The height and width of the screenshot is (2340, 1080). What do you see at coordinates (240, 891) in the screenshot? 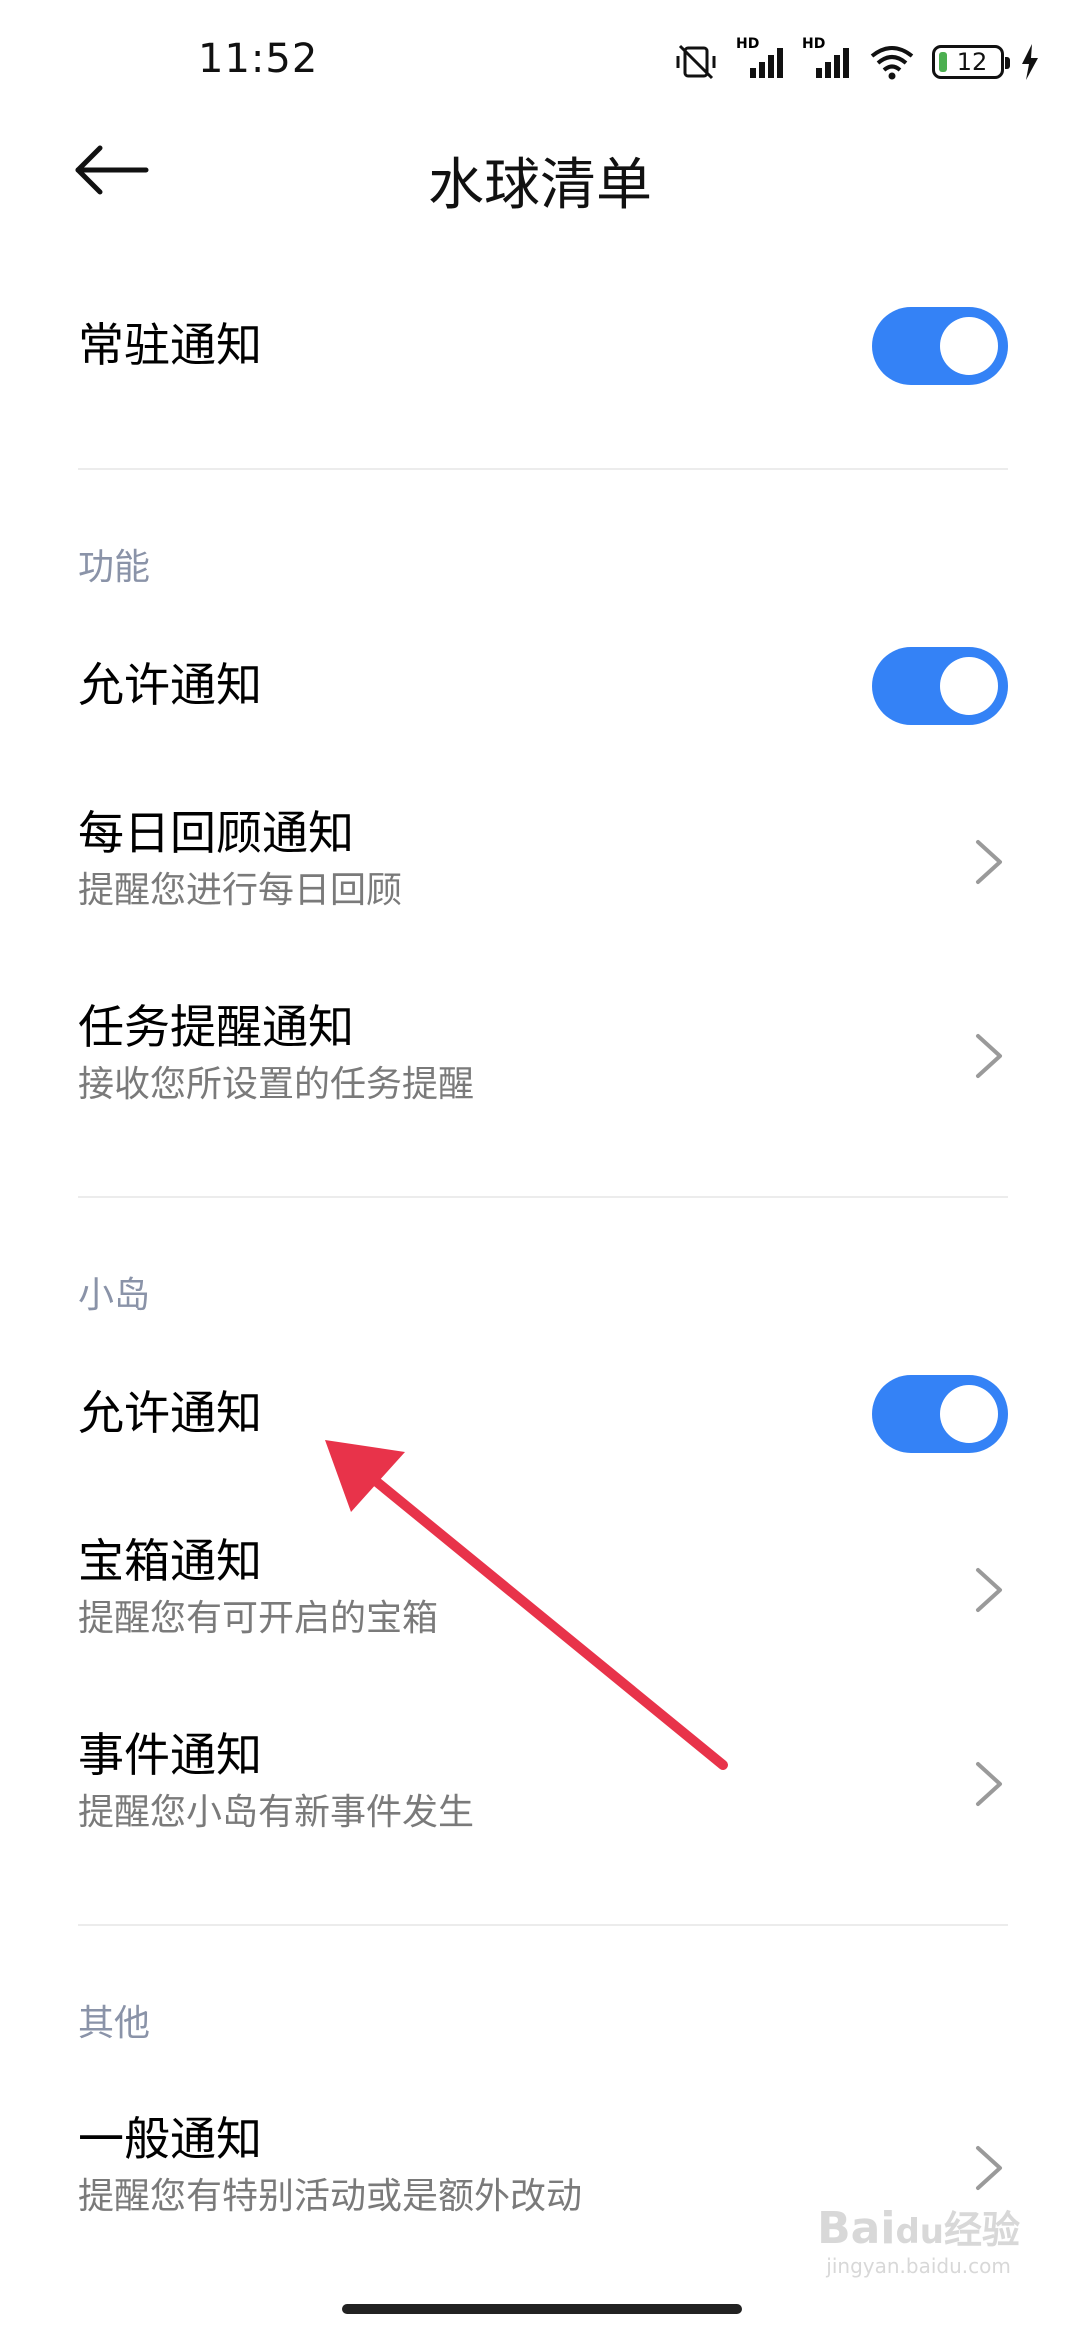
I see `setting-description: 提醒您进行每日回顾` at bounding box center [240, 891].